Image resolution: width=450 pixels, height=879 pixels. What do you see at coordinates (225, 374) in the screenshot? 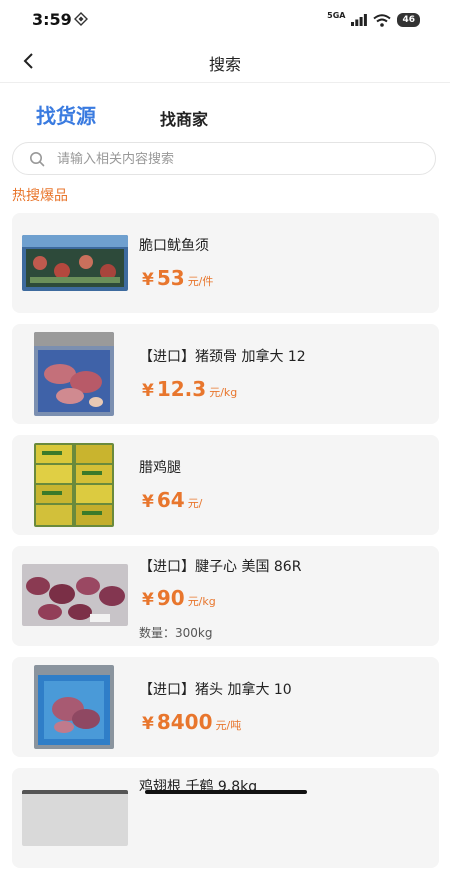
I see `product-card: 【进口】猪颈骨 加拿大 12 ¥ 12.3 元/kg` at bounding box center [225, 374].